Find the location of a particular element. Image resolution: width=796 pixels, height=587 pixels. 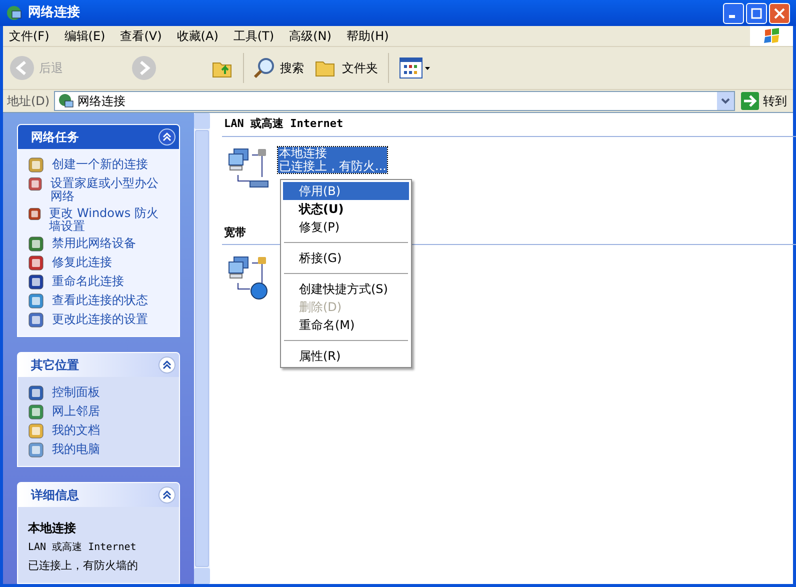

menu-item: 收藏(A) is located at coordinates (197, 36).